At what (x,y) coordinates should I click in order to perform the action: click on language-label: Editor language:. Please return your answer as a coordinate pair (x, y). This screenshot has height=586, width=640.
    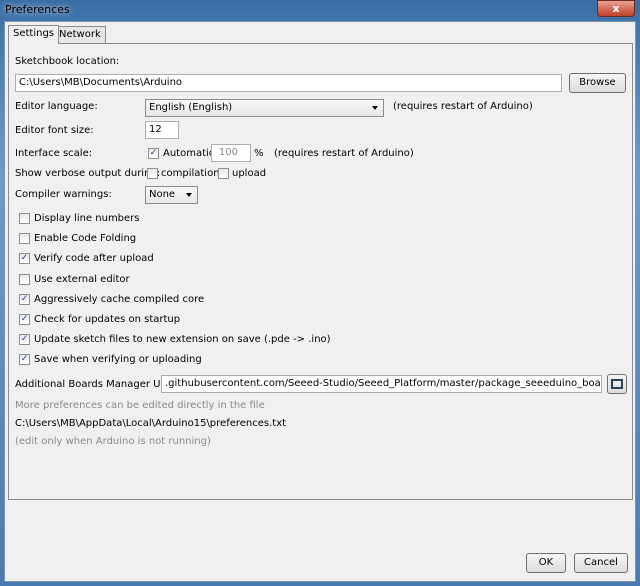
    Looking at the image, I should click on (56, 106).